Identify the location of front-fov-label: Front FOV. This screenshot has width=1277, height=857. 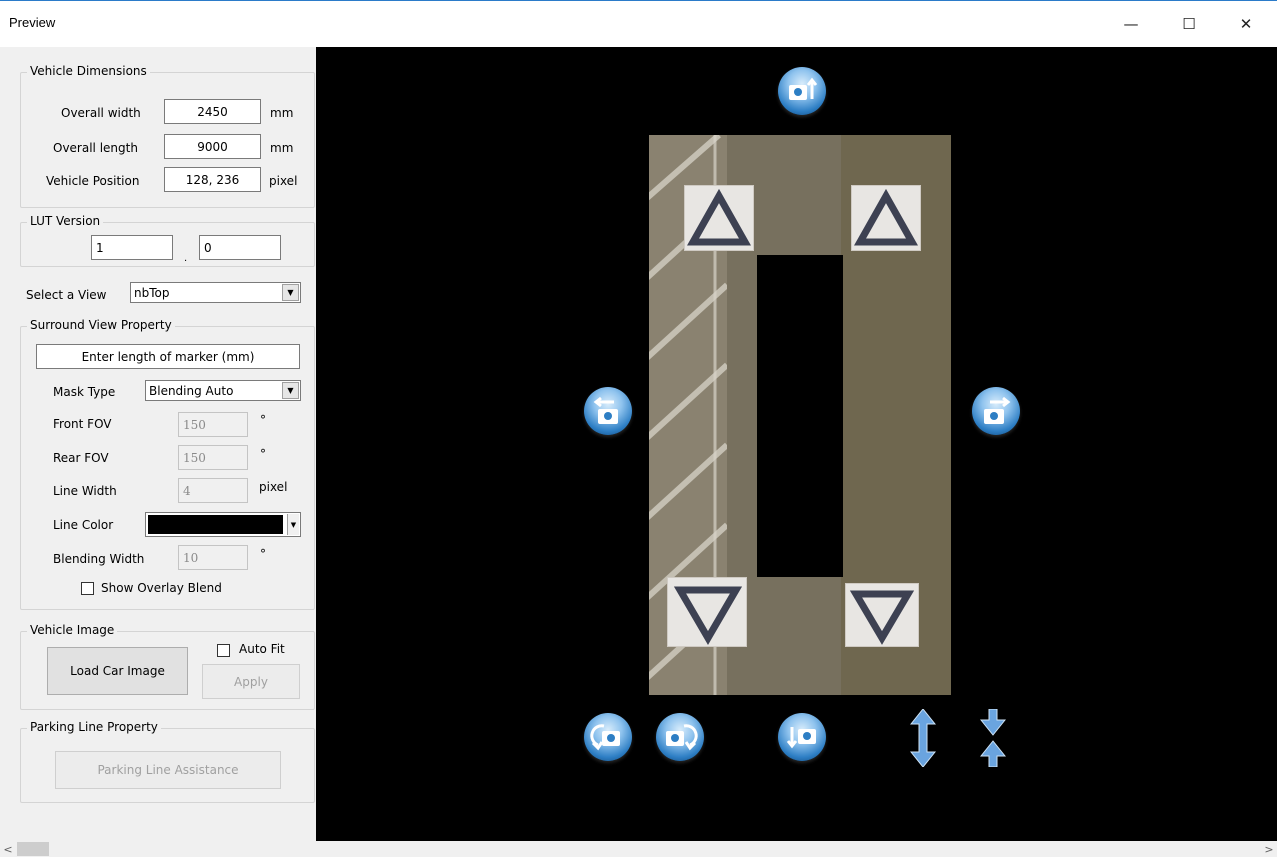
(82, 424).